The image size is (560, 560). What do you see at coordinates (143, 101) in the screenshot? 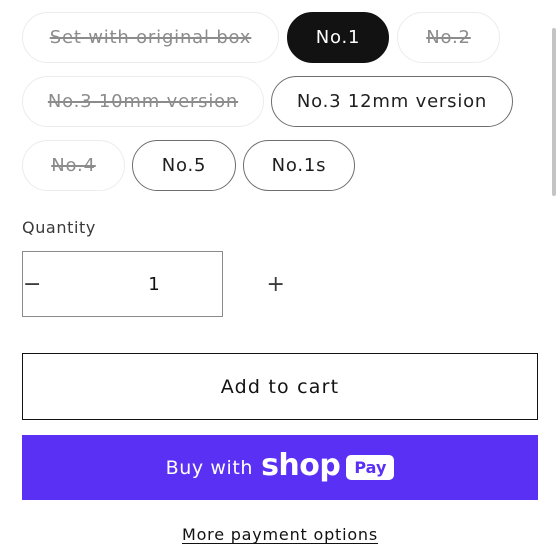
I see `variant-no-3-10mm: No.3 10mm version` at bounding box center [143, 101].